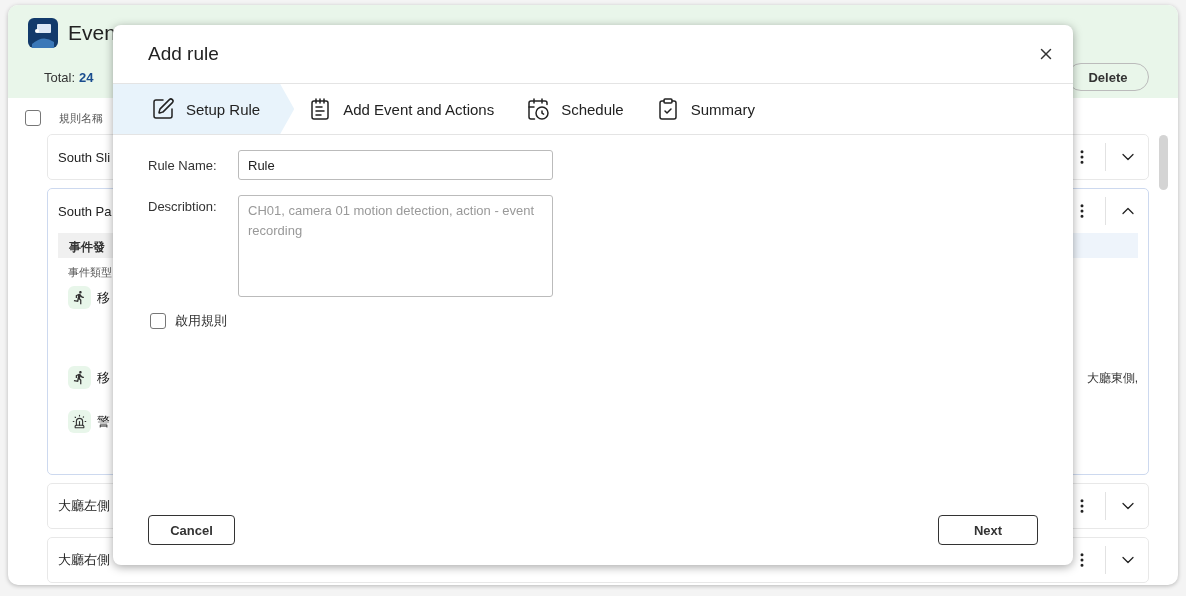  I want to click on rule-name-field: Rule, so click(395, 165).